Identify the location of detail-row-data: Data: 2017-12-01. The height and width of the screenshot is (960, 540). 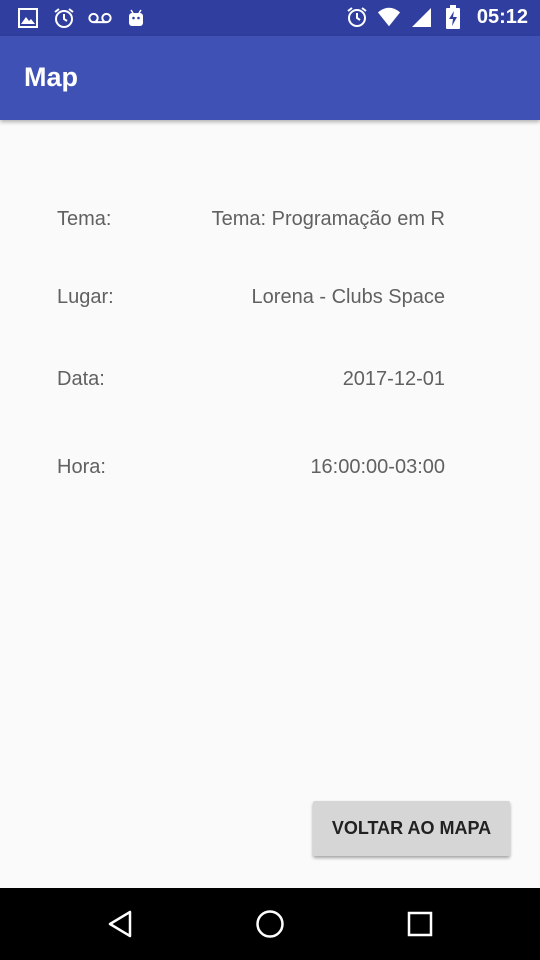
(251, 383).